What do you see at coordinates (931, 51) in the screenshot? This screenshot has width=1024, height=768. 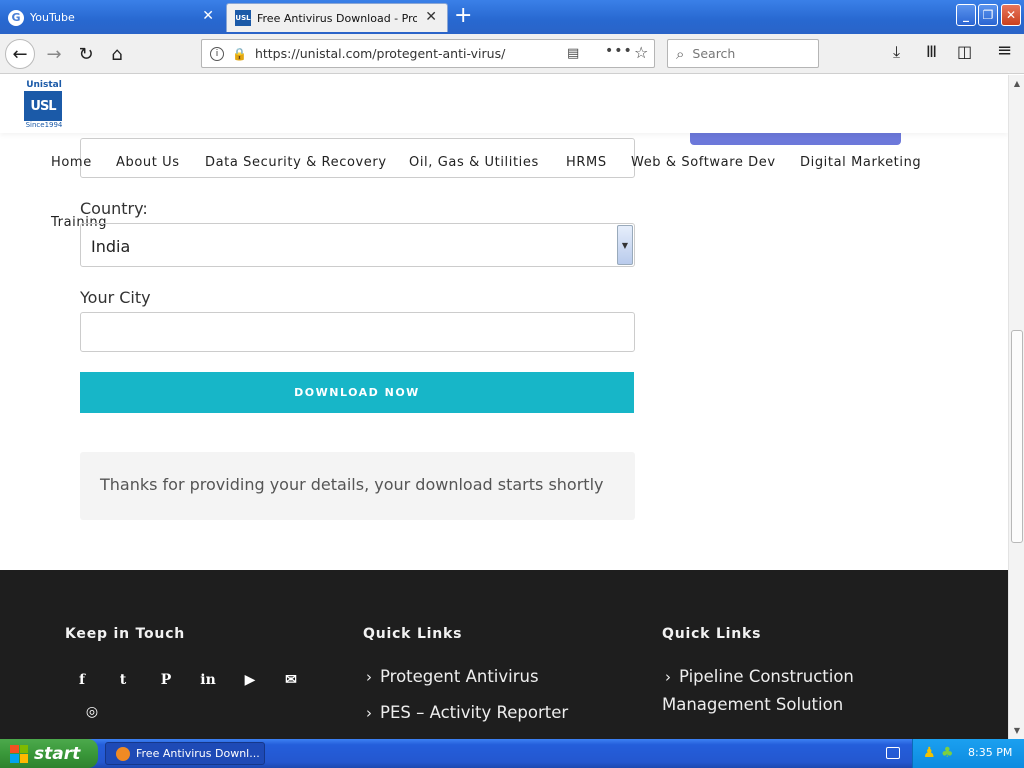 I see `library-icon: Ⅲ` at bounding box center [931, 51].